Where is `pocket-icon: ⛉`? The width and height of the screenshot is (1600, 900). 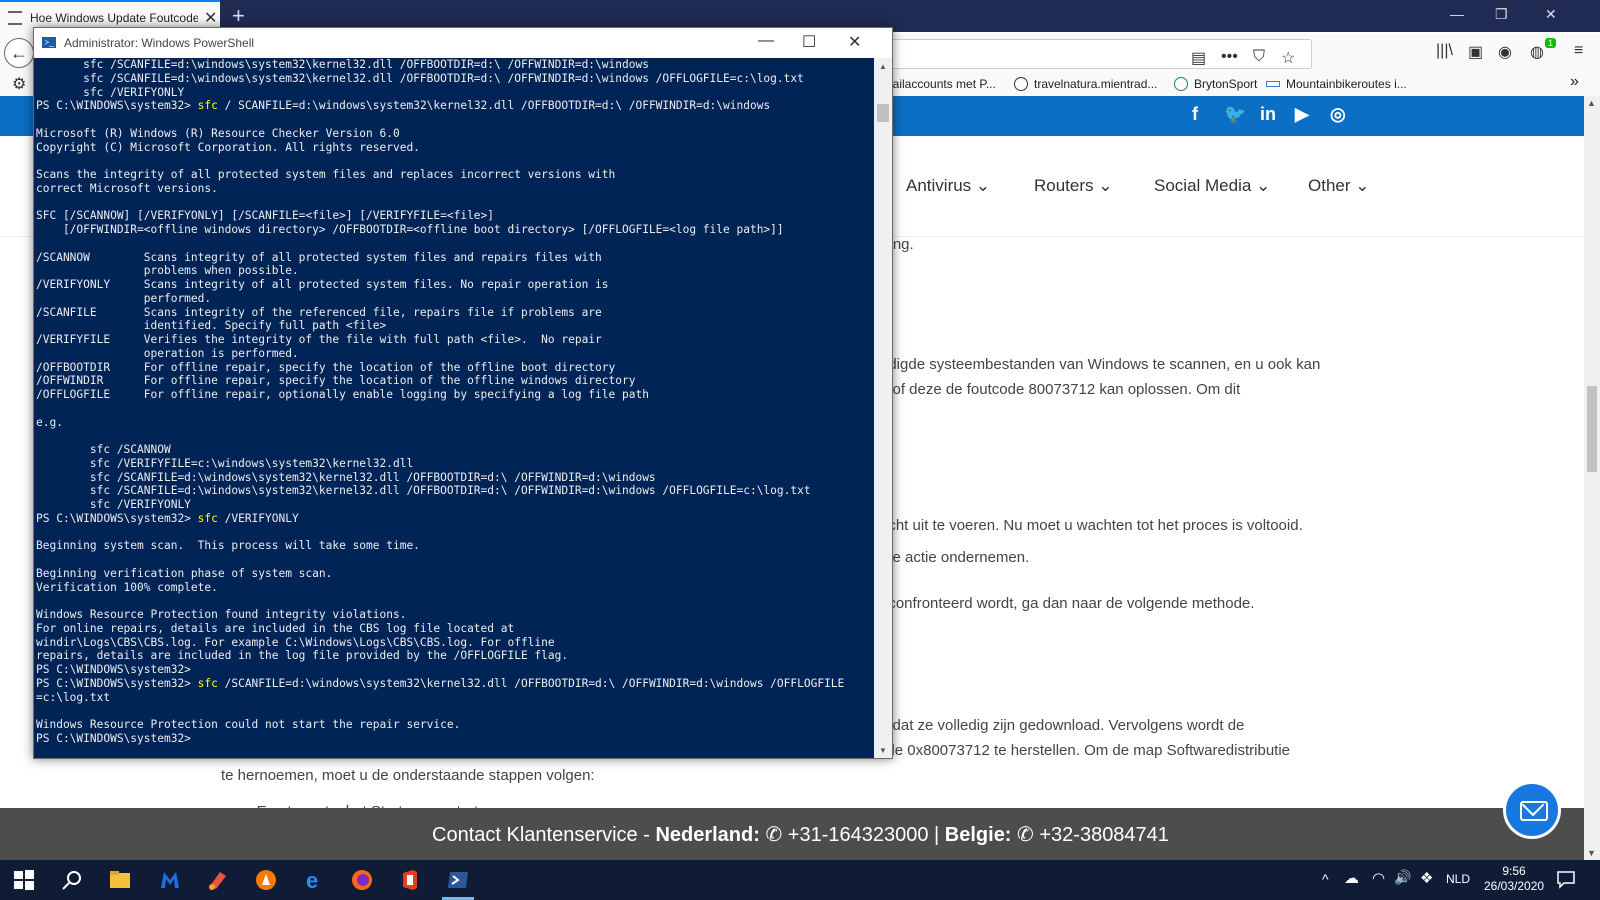
pocket-icon: ⛉ is located at coordinates (1259, 57).